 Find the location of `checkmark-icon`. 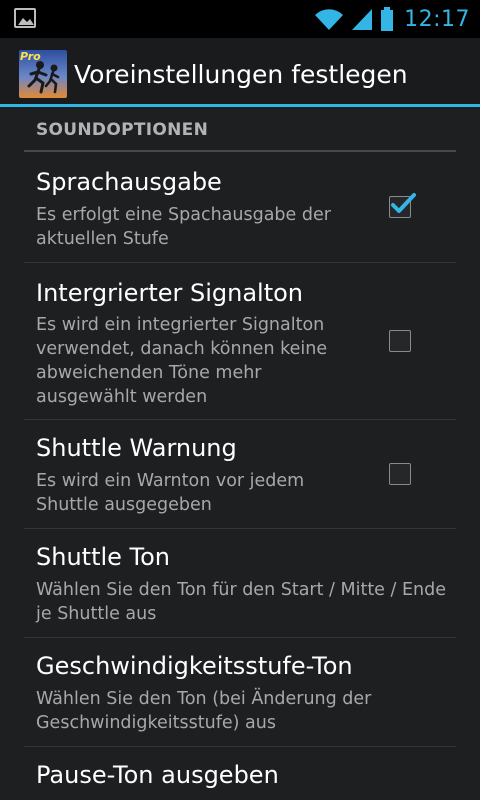

checkmark-icon is located at coordinates (403, 203).